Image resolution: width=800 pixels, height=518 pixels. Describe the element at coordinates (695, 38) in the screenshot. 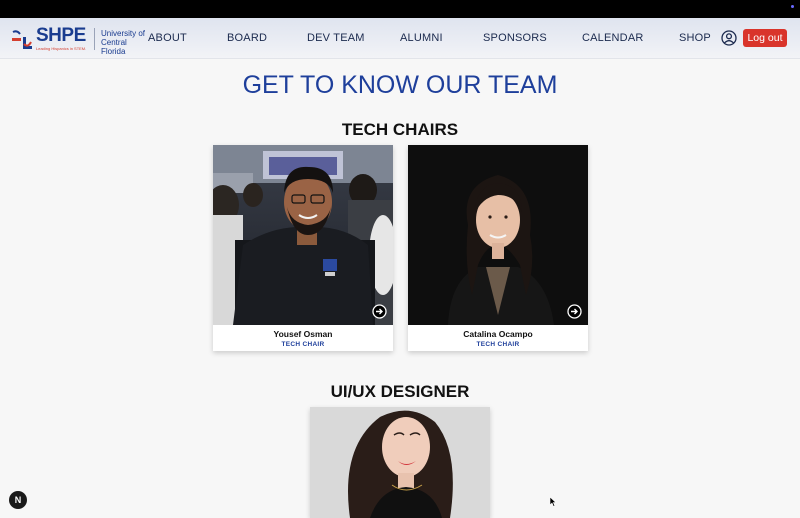

I see `nav-shop: SHOP` at that location.